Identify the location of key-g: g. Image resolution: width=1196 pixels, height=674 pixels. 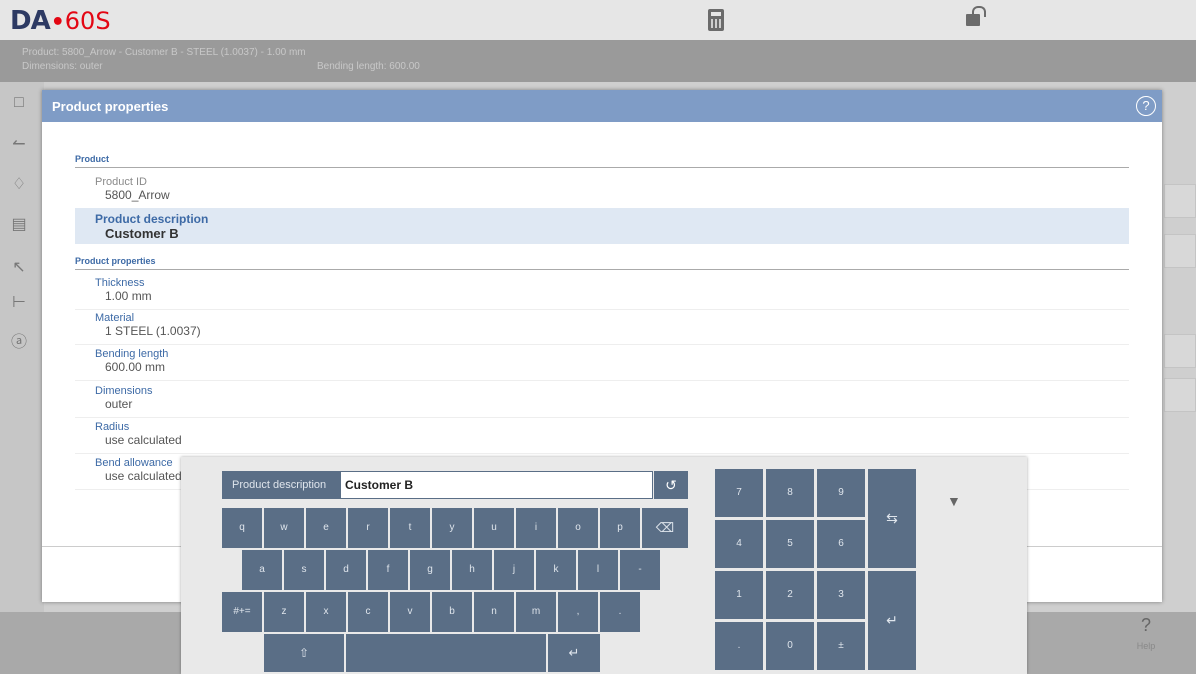
(430, 570).